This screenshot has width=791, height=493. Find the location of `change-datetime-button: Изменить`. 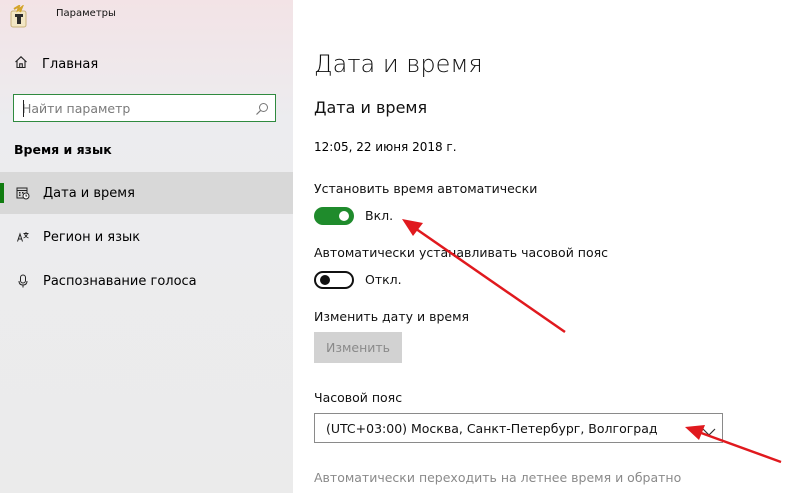

change-datetime-button: Изменить is located at coordinates (358, 347).